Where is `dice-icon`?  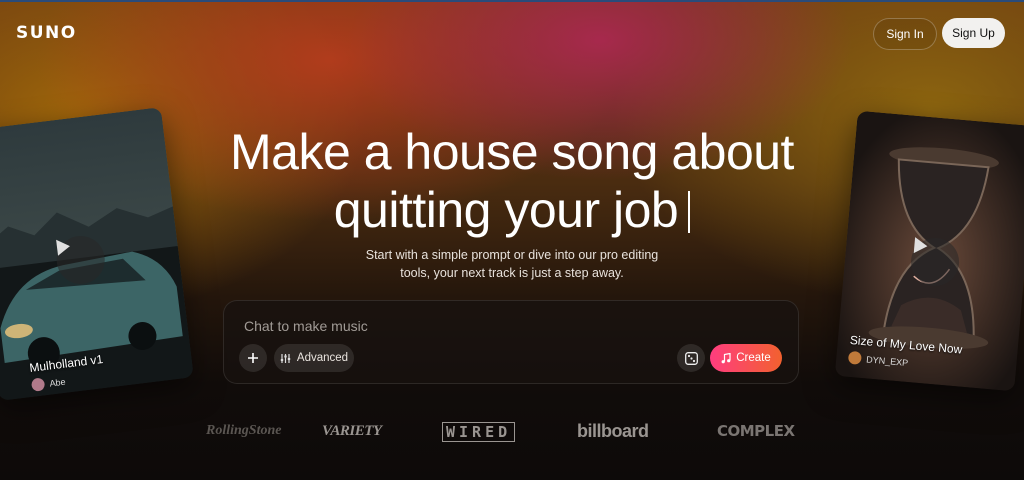 dice-icon is located at coordinates (691, 358).